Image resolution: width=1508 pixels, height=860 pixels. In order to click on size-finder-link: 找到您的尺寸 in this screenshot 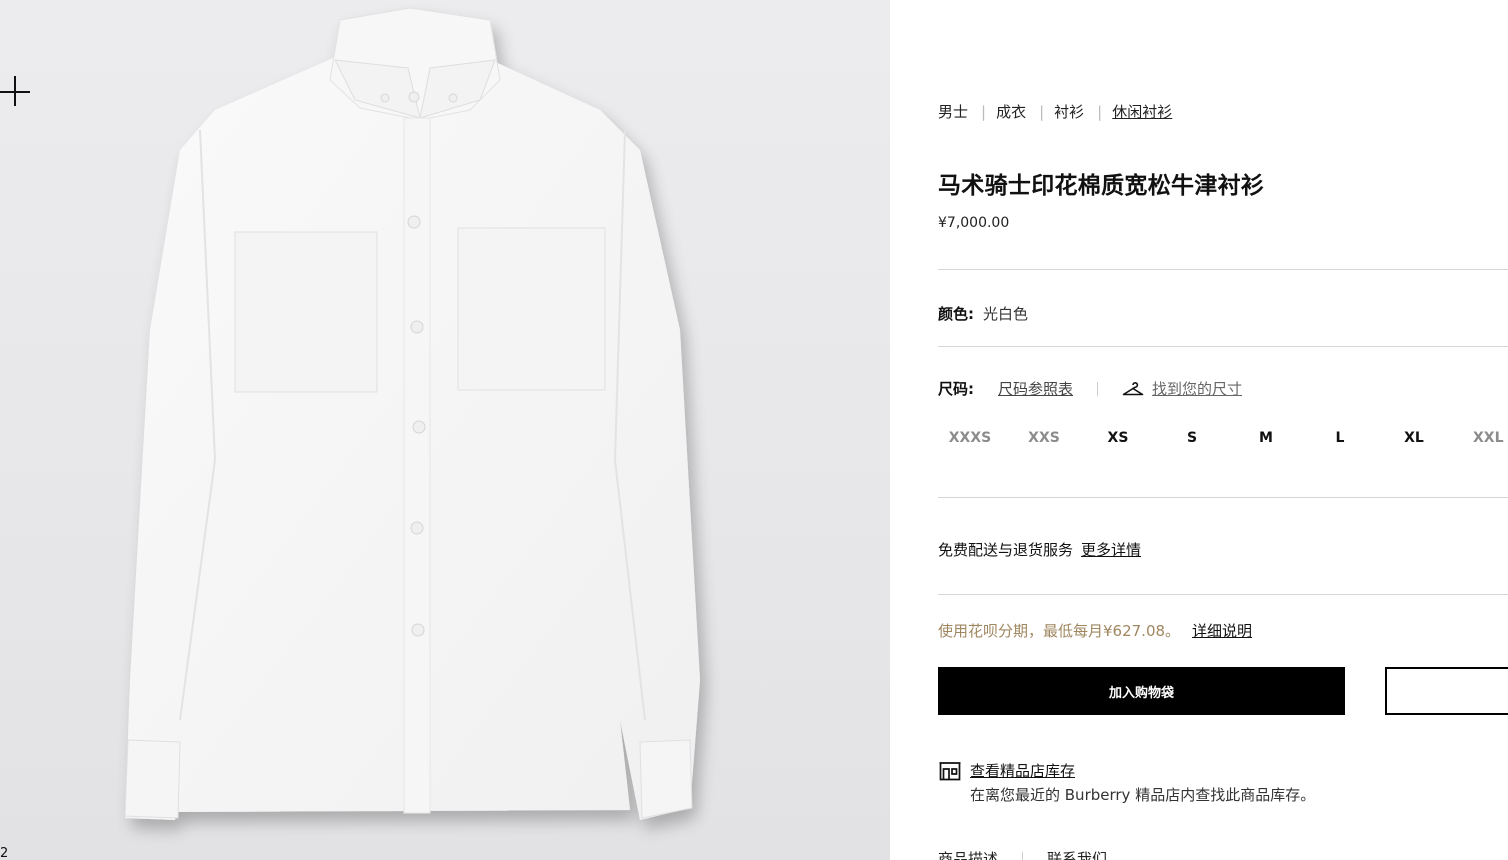, I will do `click(1197, 388)`.